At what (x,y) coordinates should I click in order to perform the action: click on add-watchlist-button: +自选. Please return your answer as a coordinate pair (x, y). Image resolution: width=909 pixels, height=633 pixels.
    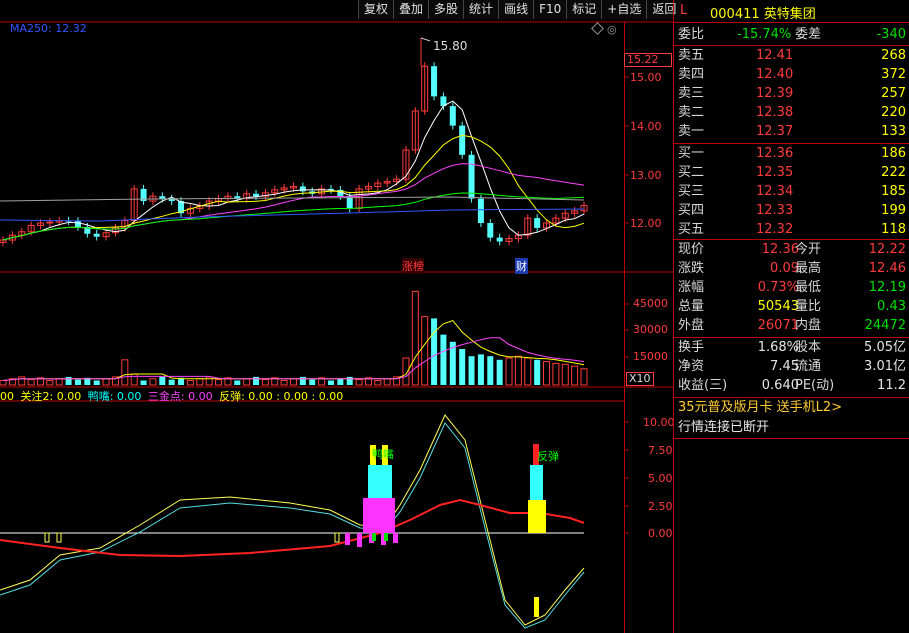
    Looking at the image, I should click on (624, 9).